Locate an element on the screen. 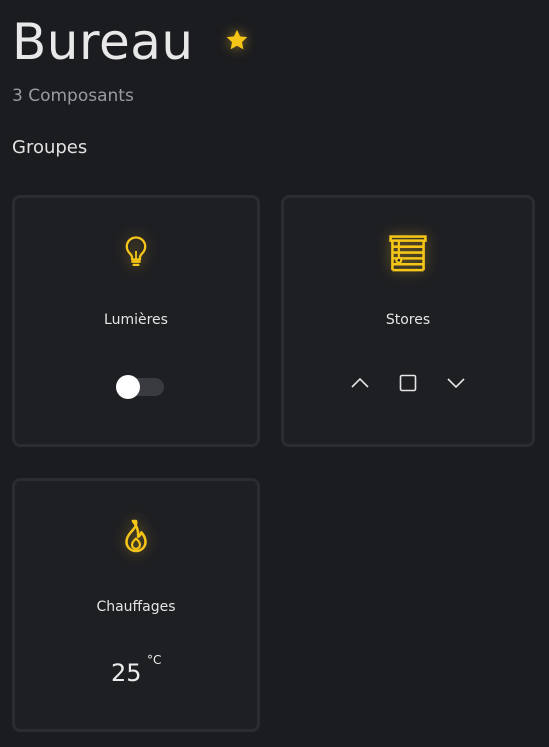  toggle-knob is located at coordinates (128, 387).